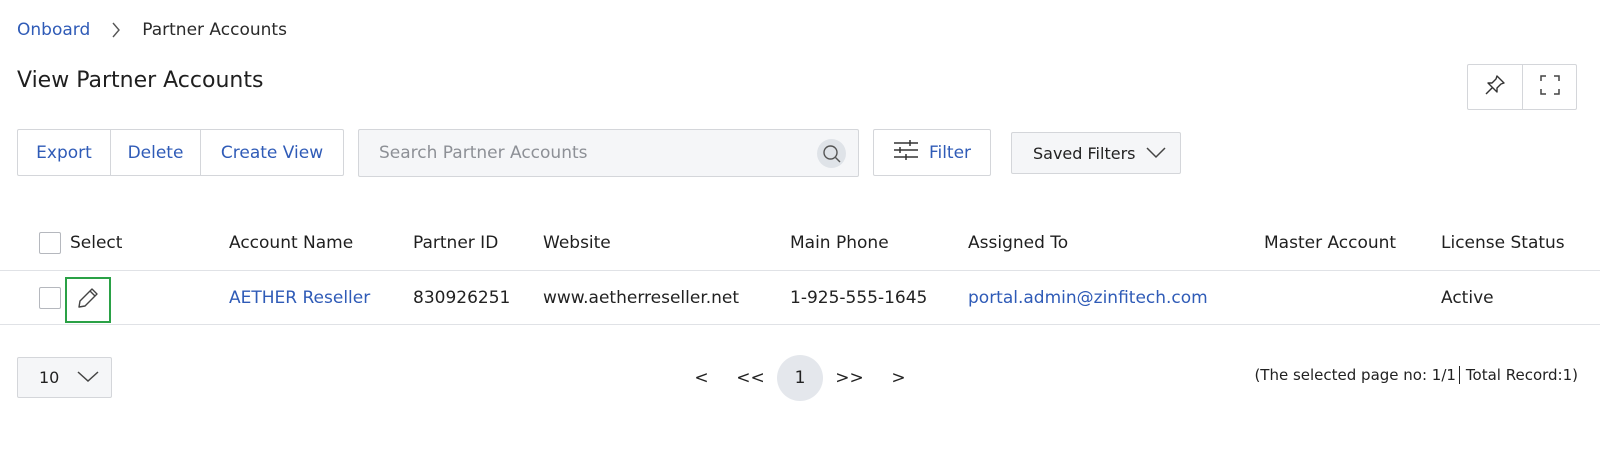  Describe the element at coordinates (96, 243) in the screenshot. I see `column-header-select: Select` at that location.